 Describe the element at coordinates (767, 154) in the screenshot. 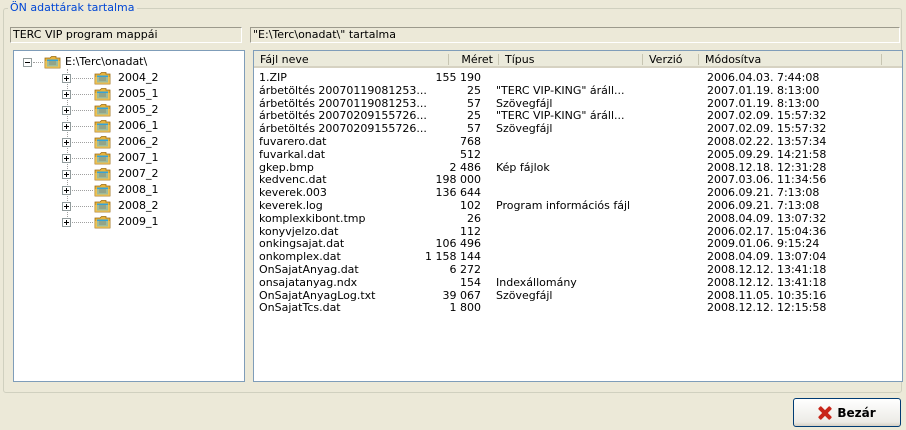

I see `file-modified: 2005.09.29. 14:21:58` at that location.